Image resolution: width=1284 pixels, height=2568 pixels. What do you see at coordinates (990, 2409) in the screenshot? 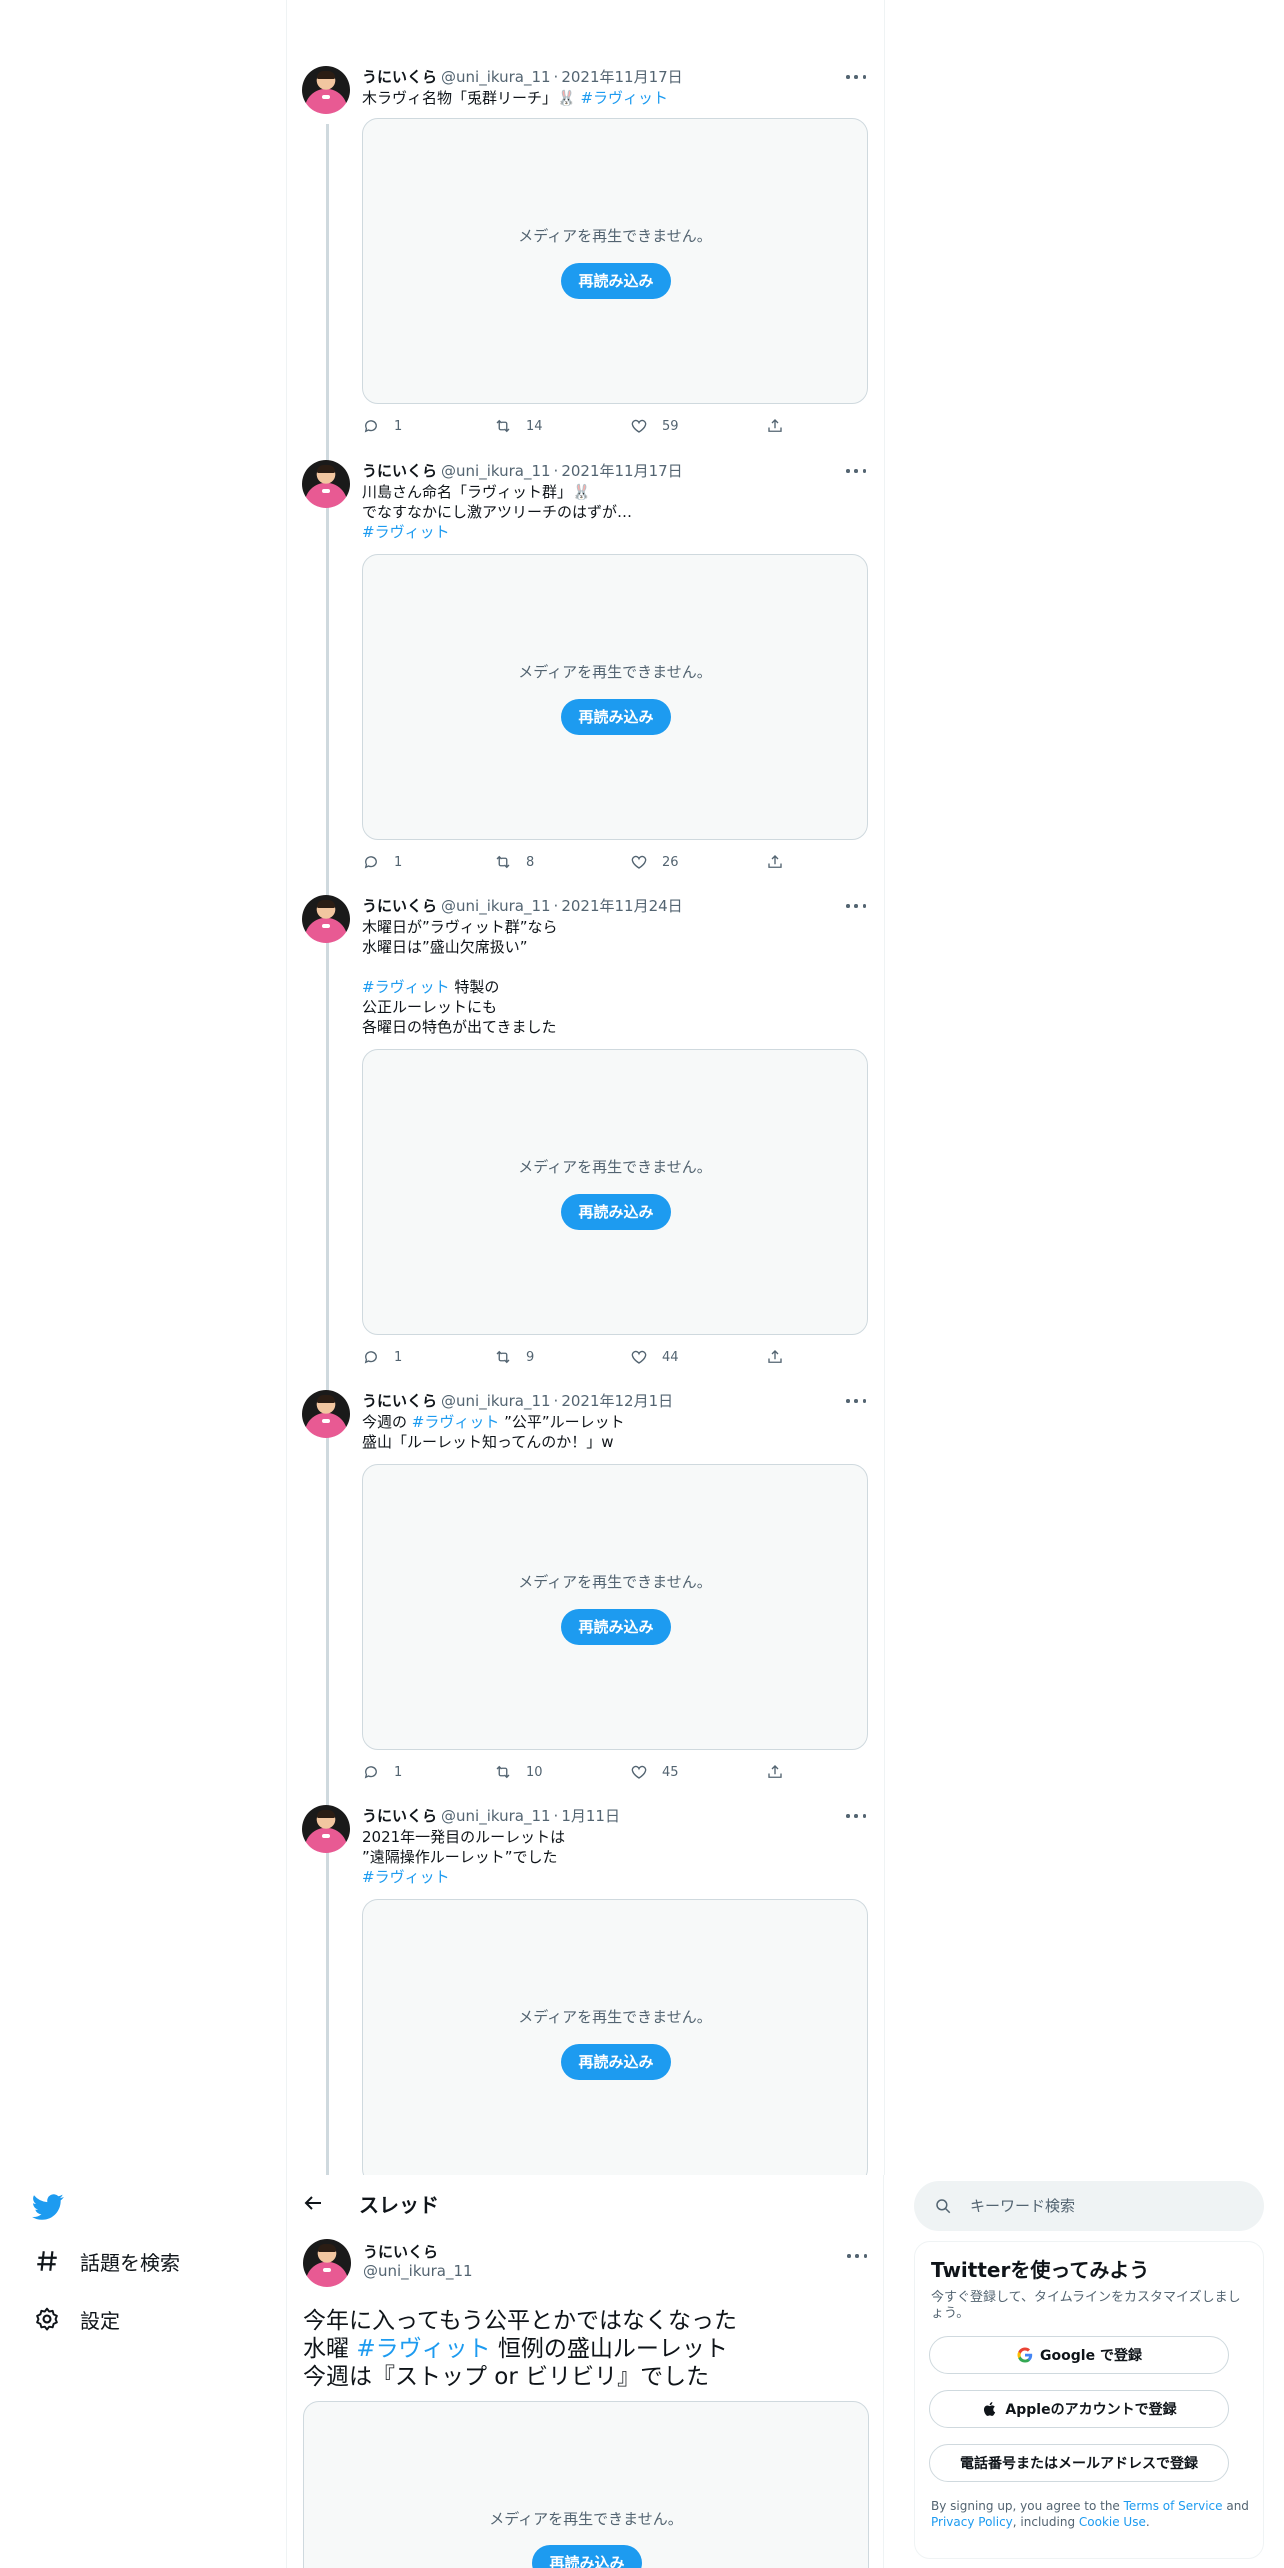
I see `apple-icon` at bounding box center [990, 2409].